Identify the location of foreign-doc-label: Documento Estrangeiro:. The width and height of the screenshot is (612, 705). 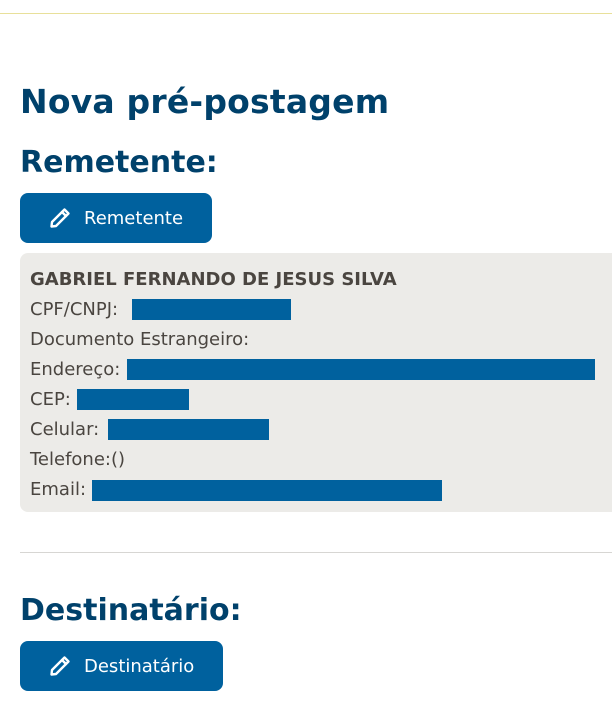
(140, 339).